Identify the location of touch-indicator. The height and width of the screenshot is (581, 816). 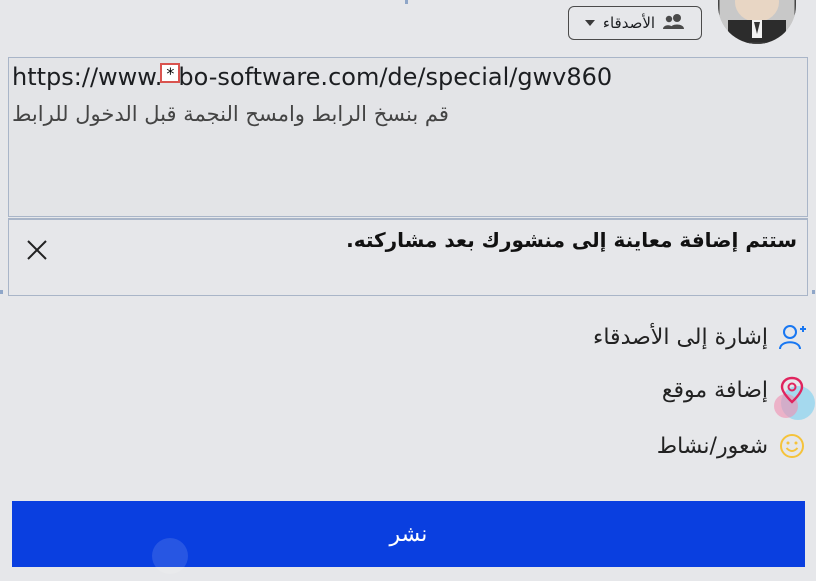
(170, 556).